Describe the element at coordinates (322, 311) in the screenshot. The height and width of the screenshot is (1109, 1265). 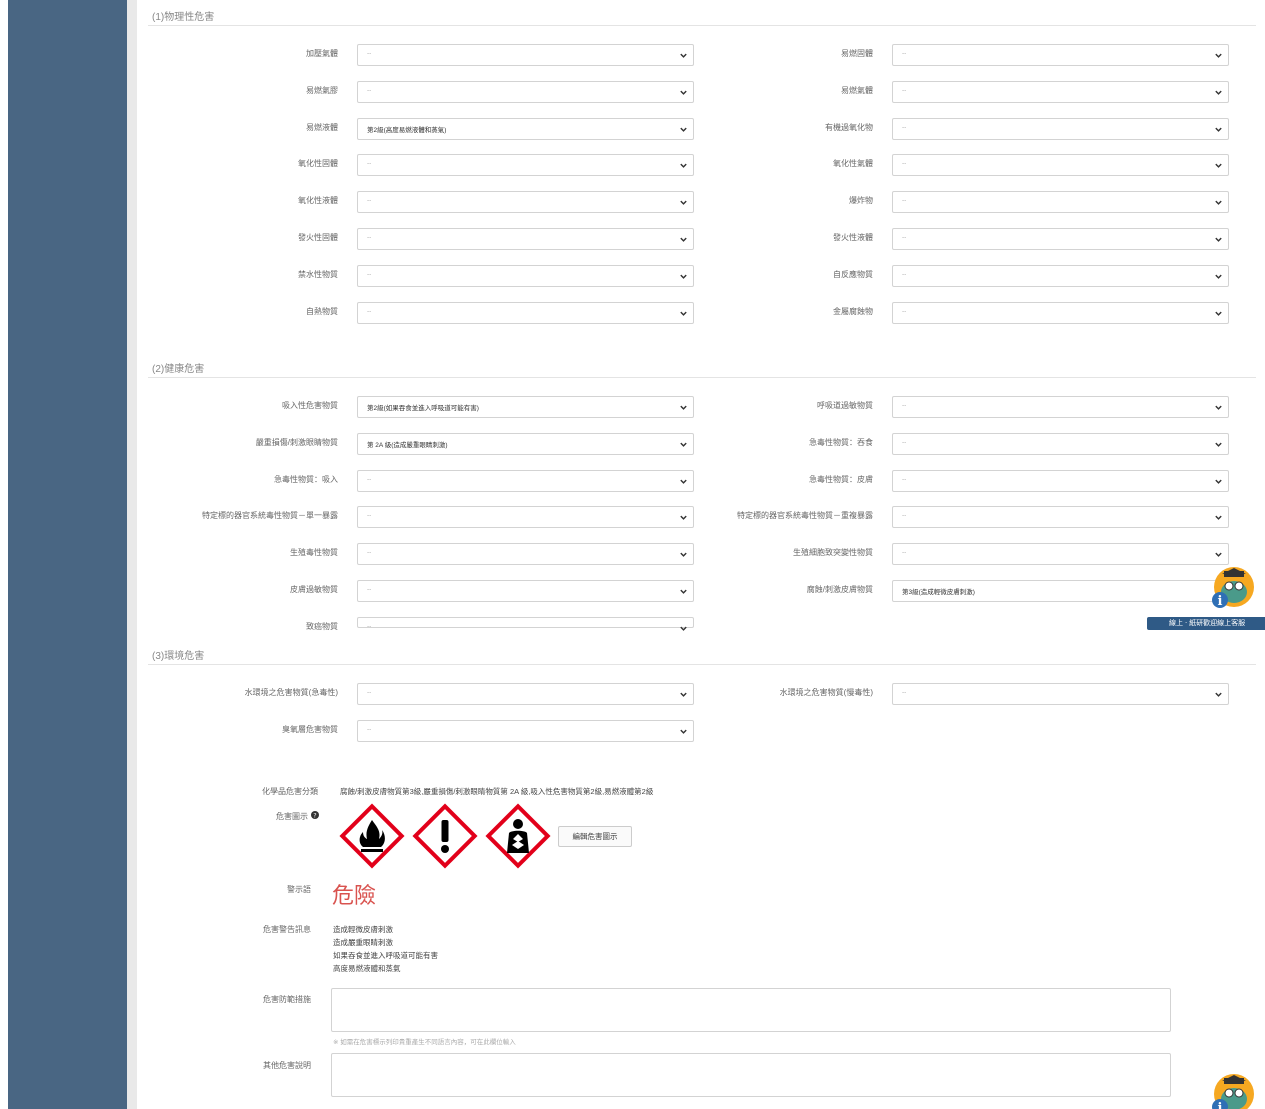
I see `field-label: 自熱物質` at that location.